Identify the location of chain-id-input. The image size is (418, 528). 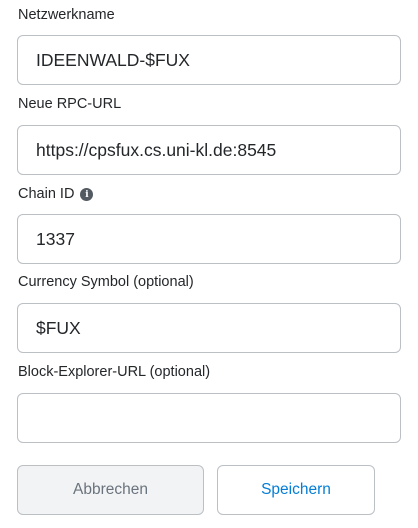
(209, 239).